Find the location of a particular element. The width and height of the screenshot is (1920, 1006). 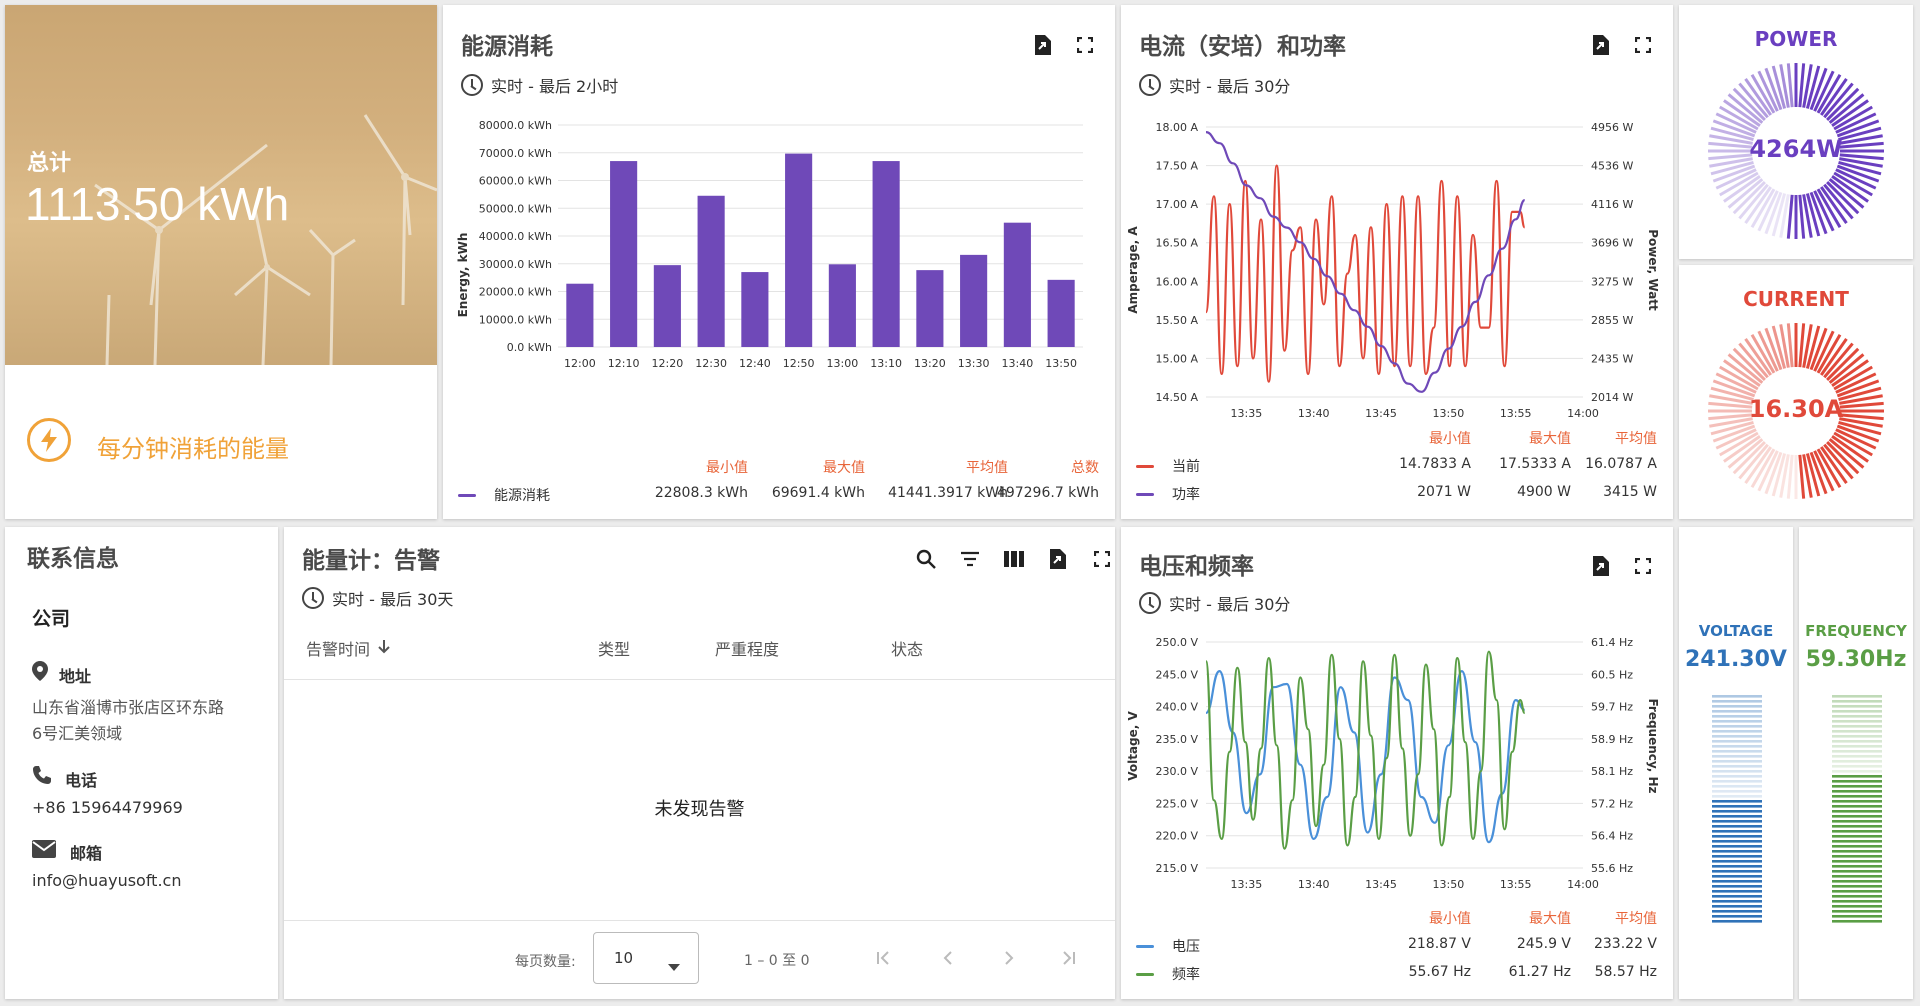

voltage-bar-gauge is located at coordinates (1737, 809).